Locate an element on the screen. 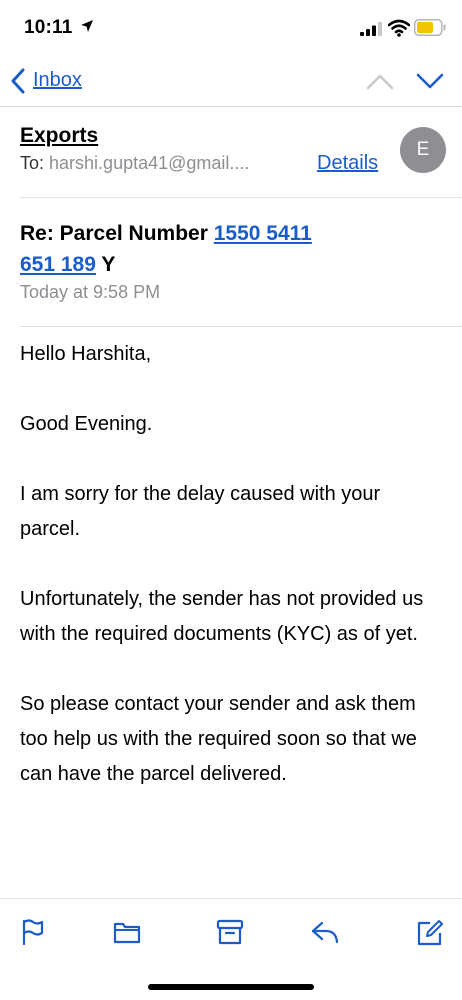  sender-avatar: E is located at coordinates (423, 150).